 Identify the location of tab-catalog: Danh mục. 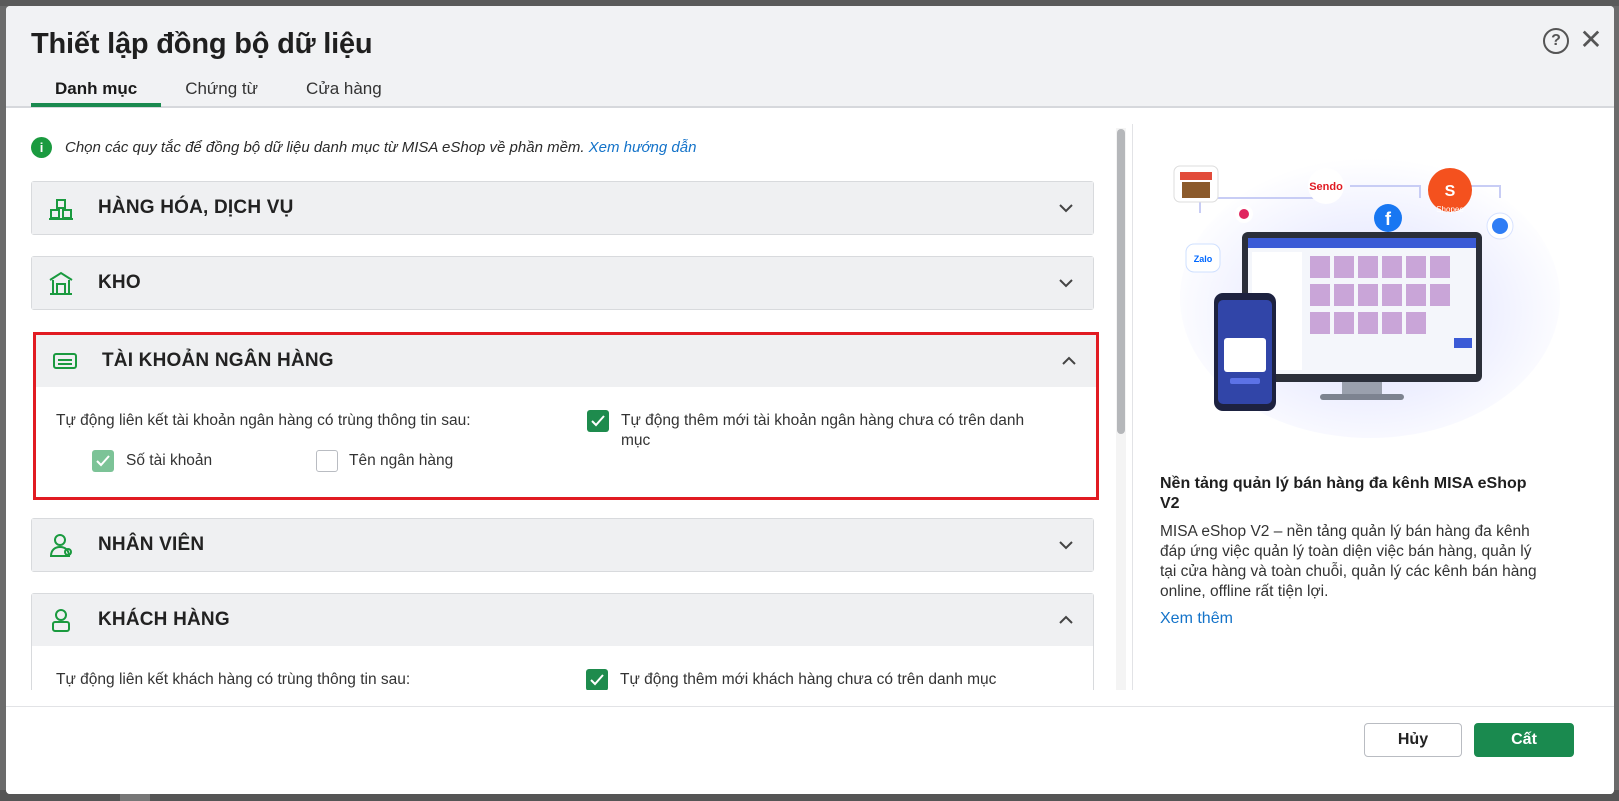
(96, 88).